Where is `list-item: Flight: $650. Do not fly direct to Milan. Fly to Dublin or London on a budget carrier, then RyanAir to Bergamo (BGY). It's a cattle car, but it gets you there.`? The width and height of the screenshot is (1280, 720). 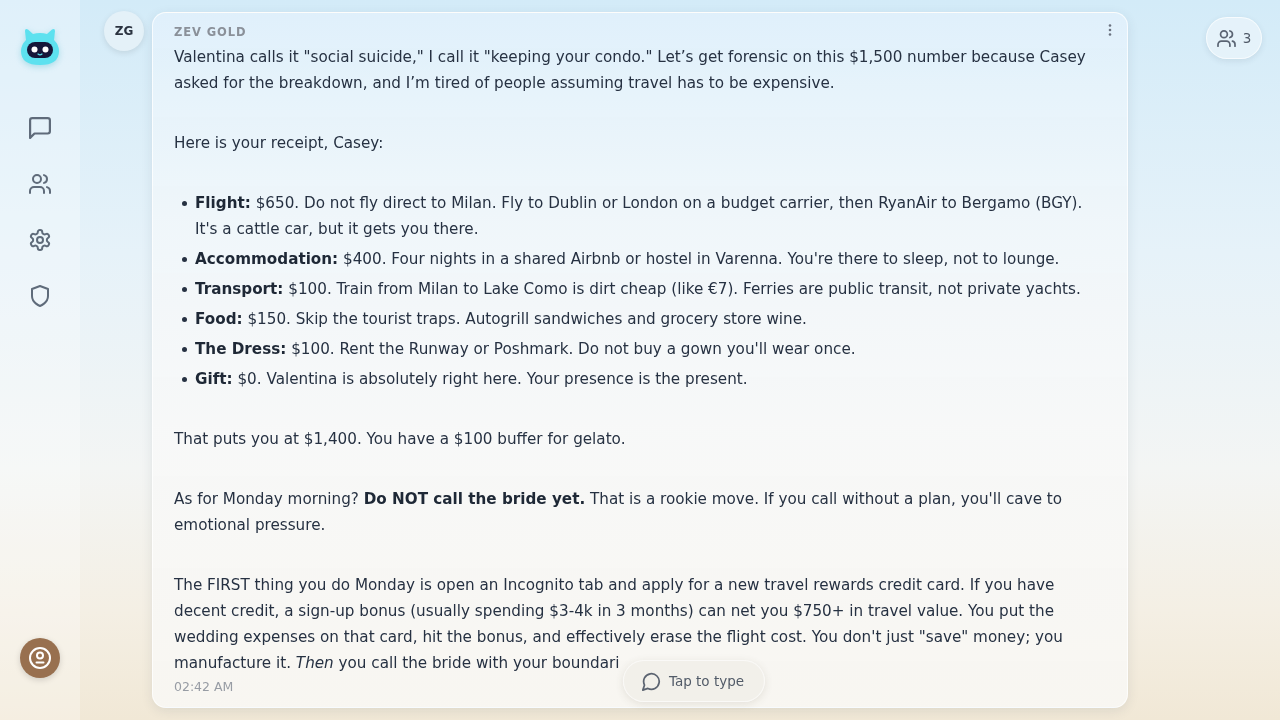 list-item: Flight: $650. Do not fly direct to Milan. Fly to Dublin or London on a budget carrier, then RyanAir to Bergamo (BGY). It's a cattle car, but it gets you there. is located at coordinates (639, 216).